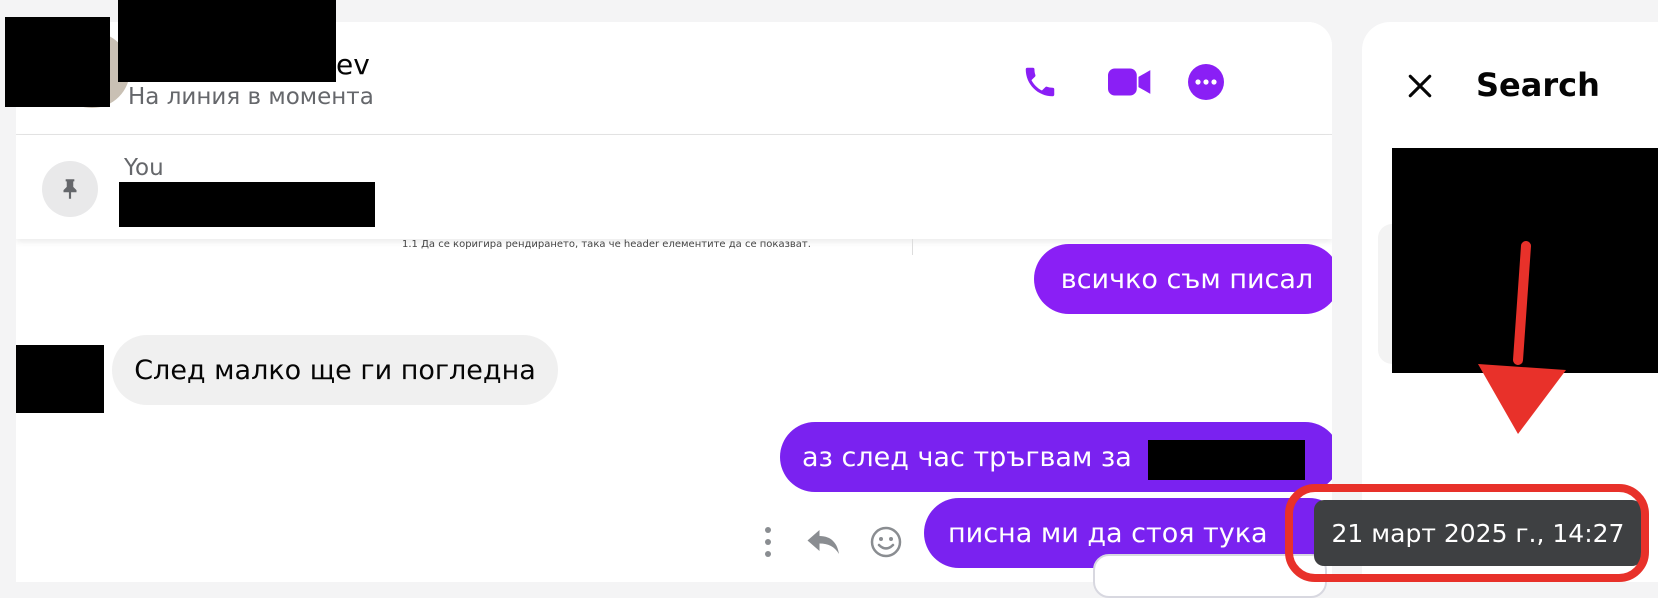 The image size is (1658, 598). What do you see at coordinates (251, 97) in the screenshot?
I see `contact-status: На линия в момента` at bounding box center [251, 97].